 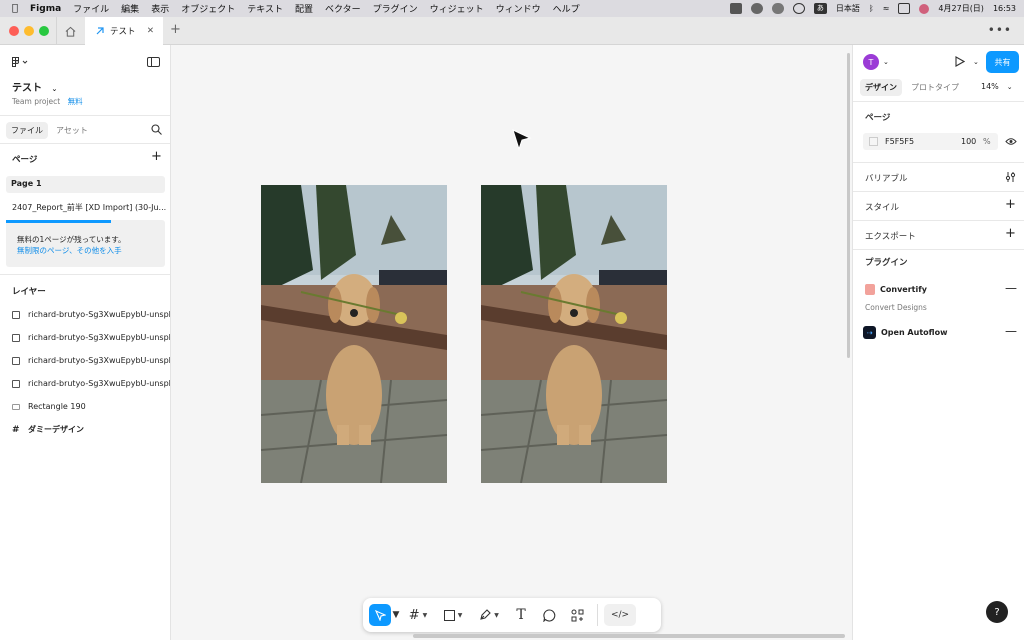 I want to click on siri-icon, so click(x=924, y=8).